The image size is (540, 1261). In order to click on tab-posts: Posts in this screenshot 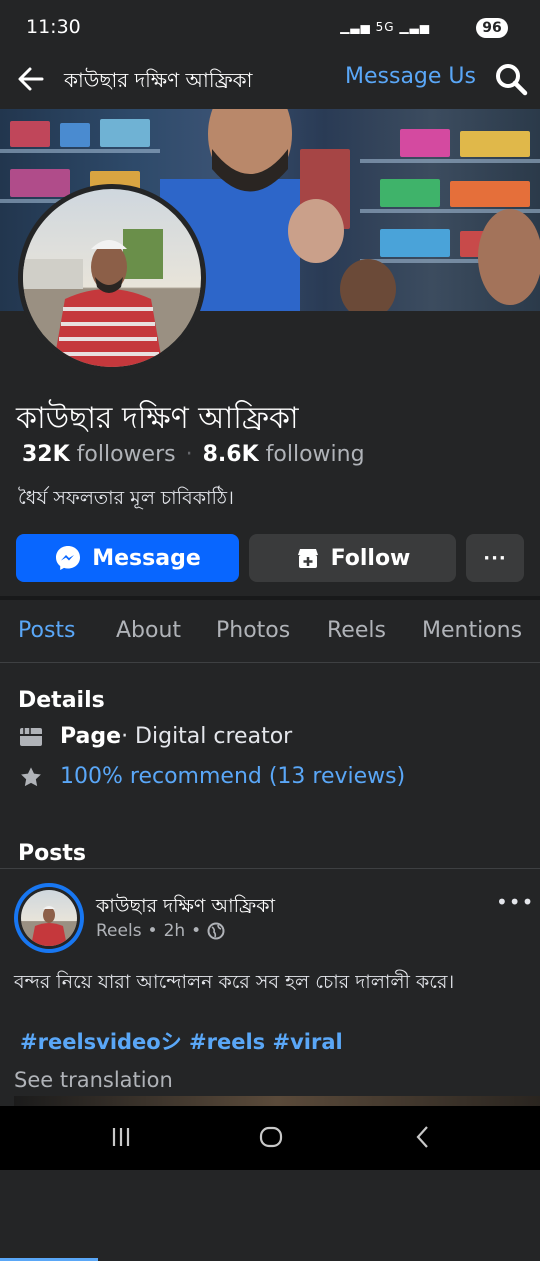, I will do `click(47, 630)`.